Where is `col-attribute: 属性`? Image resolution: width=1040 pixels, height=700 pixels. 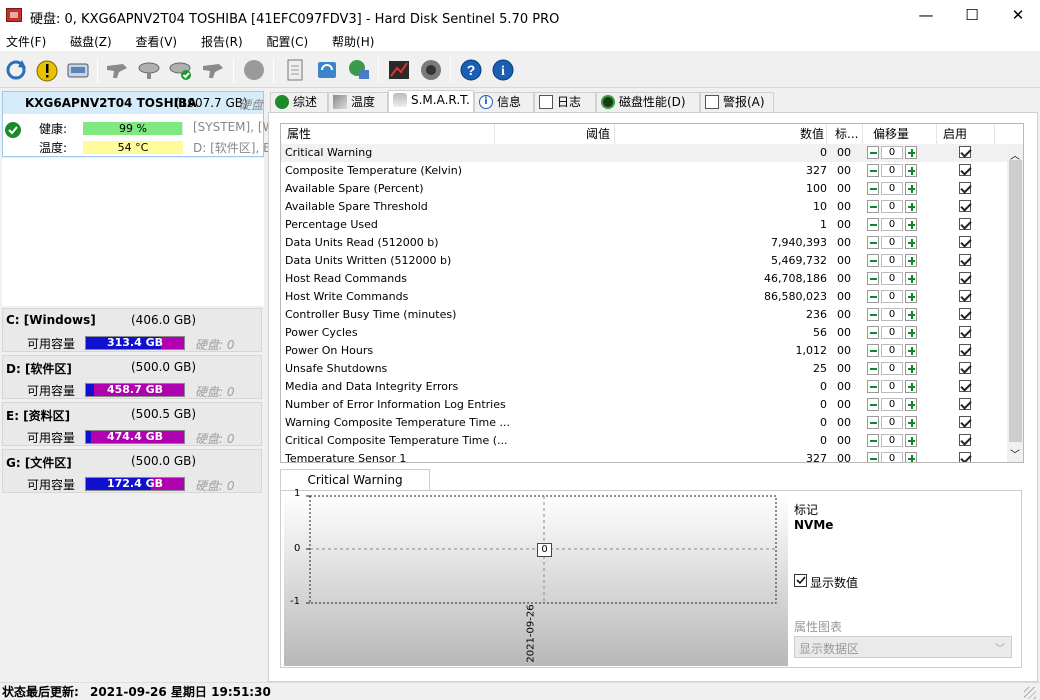 col-attribute: 属性 is located at coordinates (388, 134).